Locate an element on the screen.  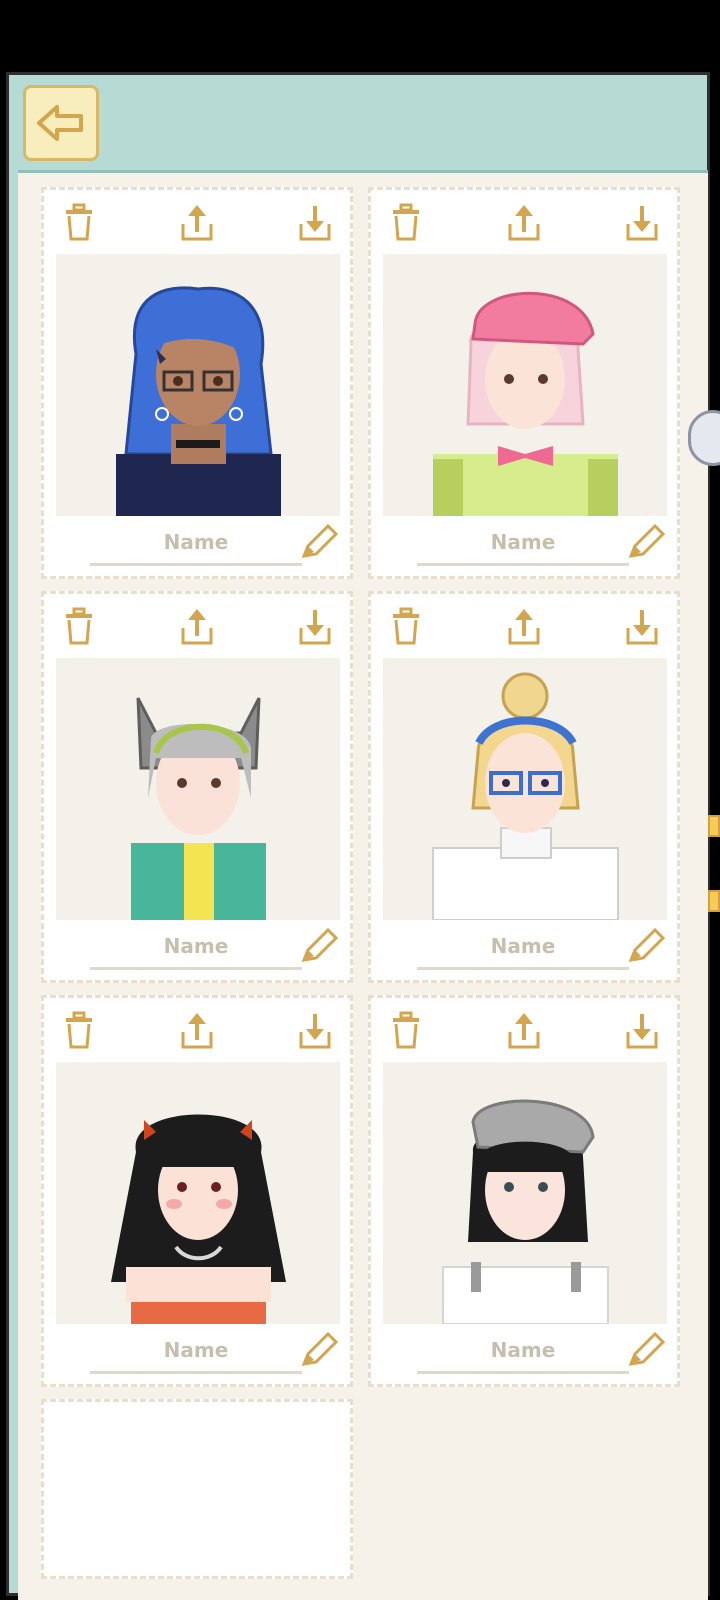
status-bar is located at coordinates (360, 35).